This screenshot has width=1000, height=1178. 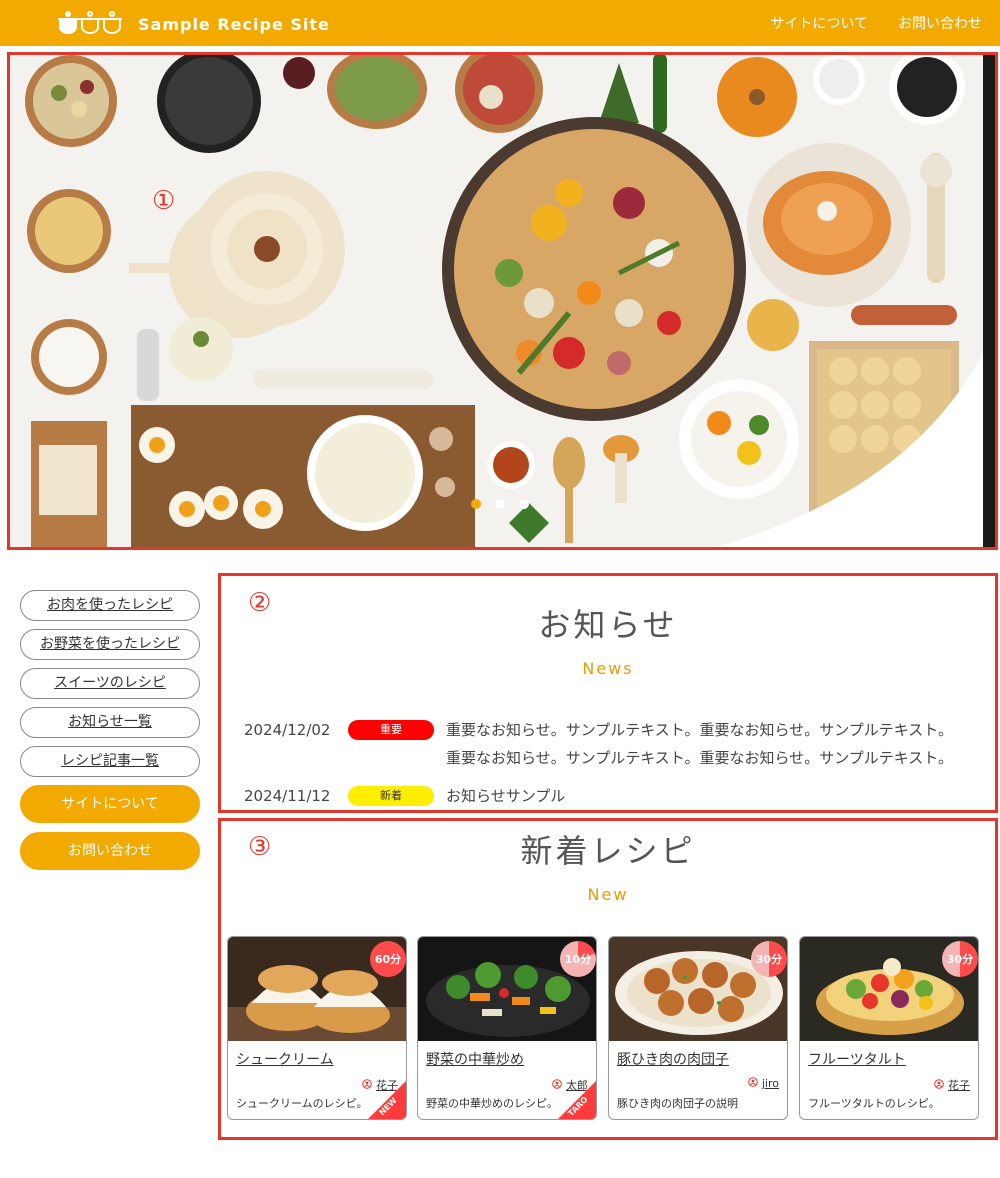 I want to click on recipe-card: 60分 シュークリーム 花子 シュークリームのレシピ。 NEW, so click(x=317, y=1028).